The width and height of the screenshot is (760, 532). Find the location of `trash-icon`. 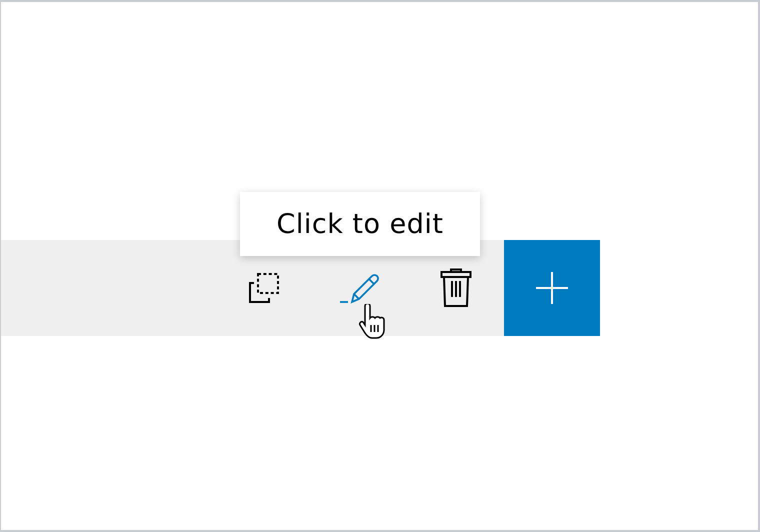

trash-icon is located at coordinates (456, 288).